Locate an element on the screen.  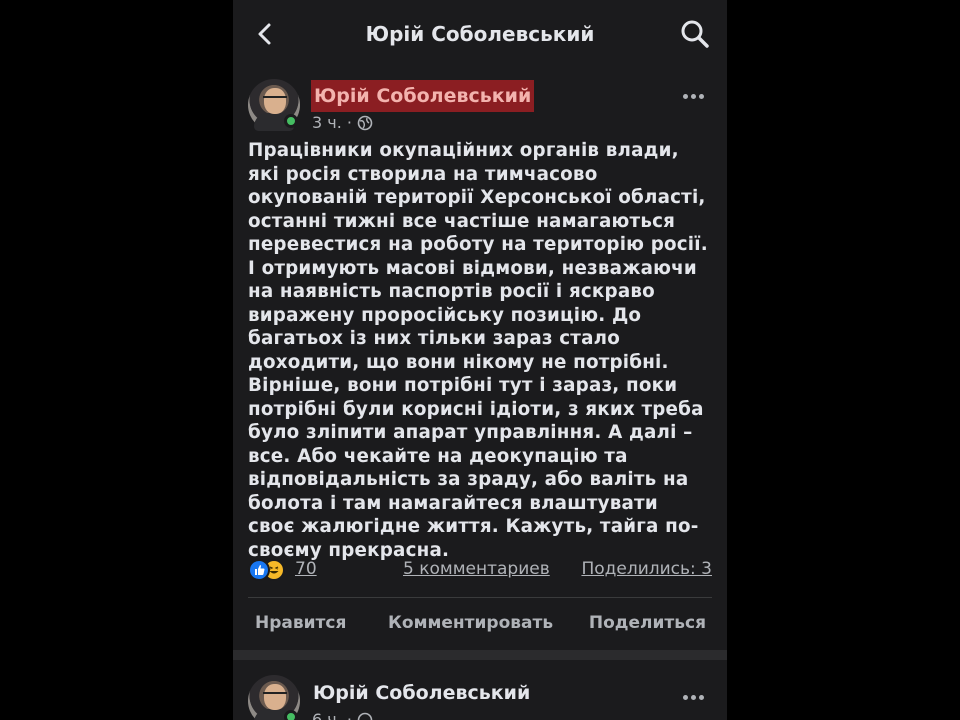
post-actions: Нравится Комментировать Поделиться is located at coordinates (480, 622).